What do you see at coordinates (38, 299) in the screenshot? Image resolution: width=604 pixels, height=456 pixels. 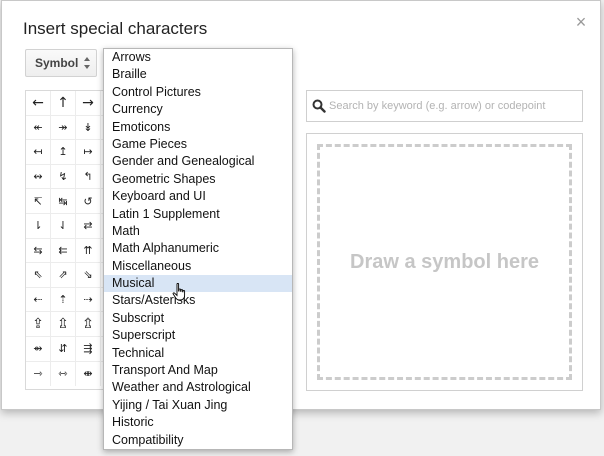 I see `symbol-cell: ⇠` at bounding box center [38, 299].